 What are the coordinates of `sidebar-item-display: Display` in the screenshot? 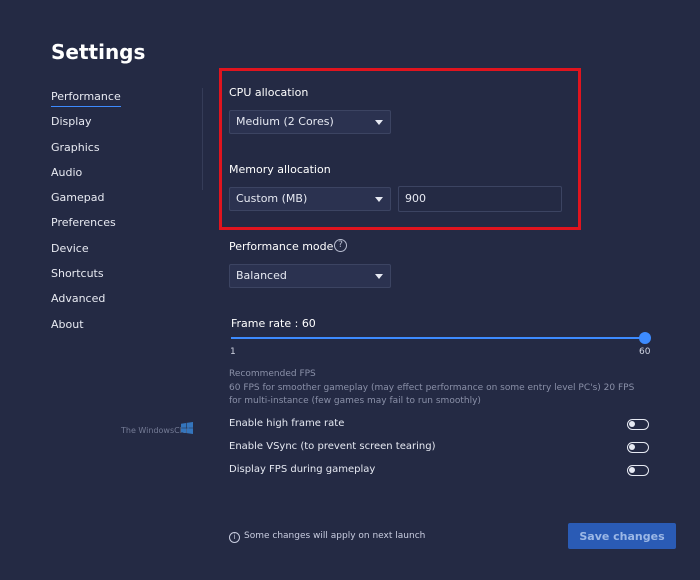 It's located at (86, 127).